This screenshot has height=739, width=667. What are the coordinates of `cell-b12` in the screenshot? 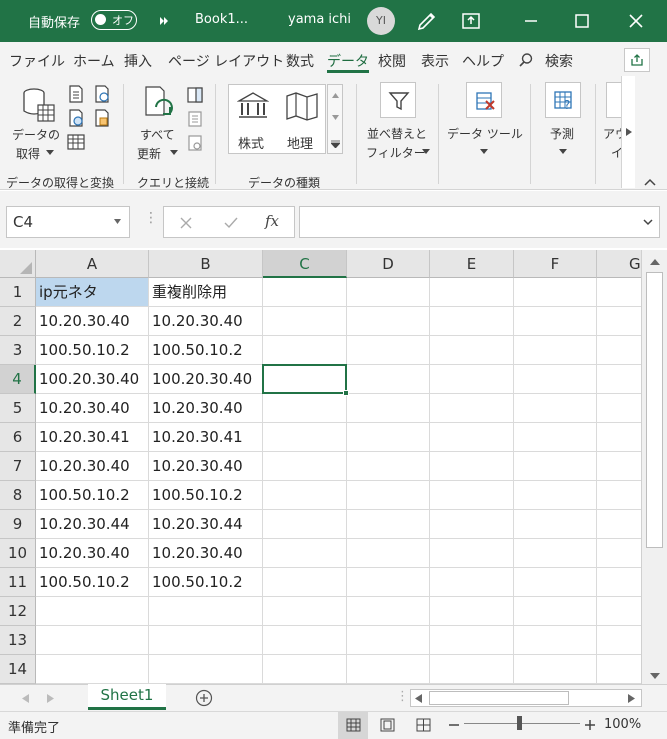 It's located at (206, 611).